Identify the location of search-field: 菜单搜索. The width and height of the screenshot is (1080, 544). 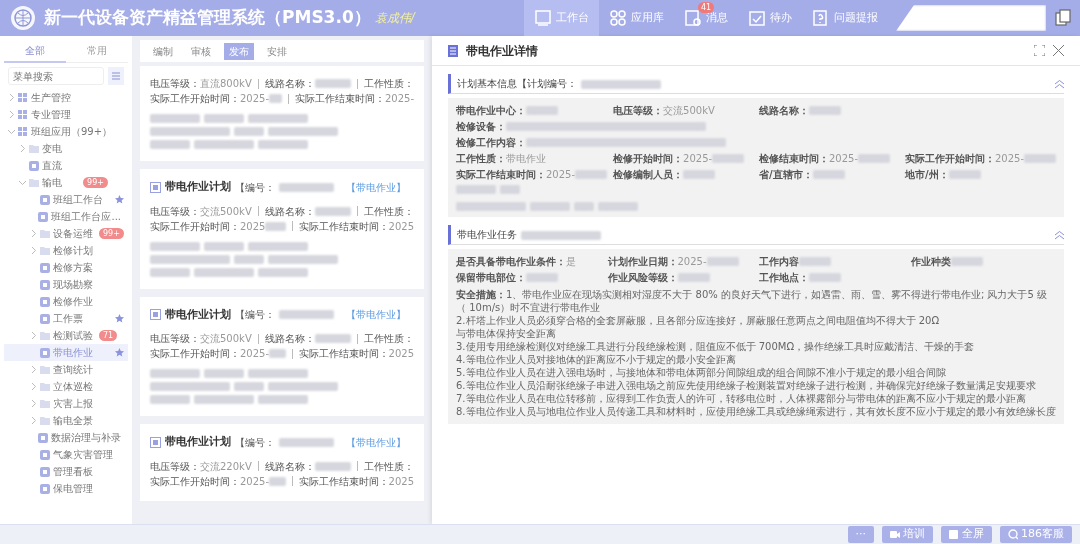
(56, 76).